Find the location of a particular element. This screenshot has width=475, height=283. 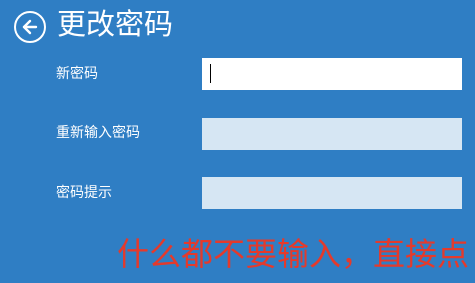

new-password-field is located at coordinates (332, 74).